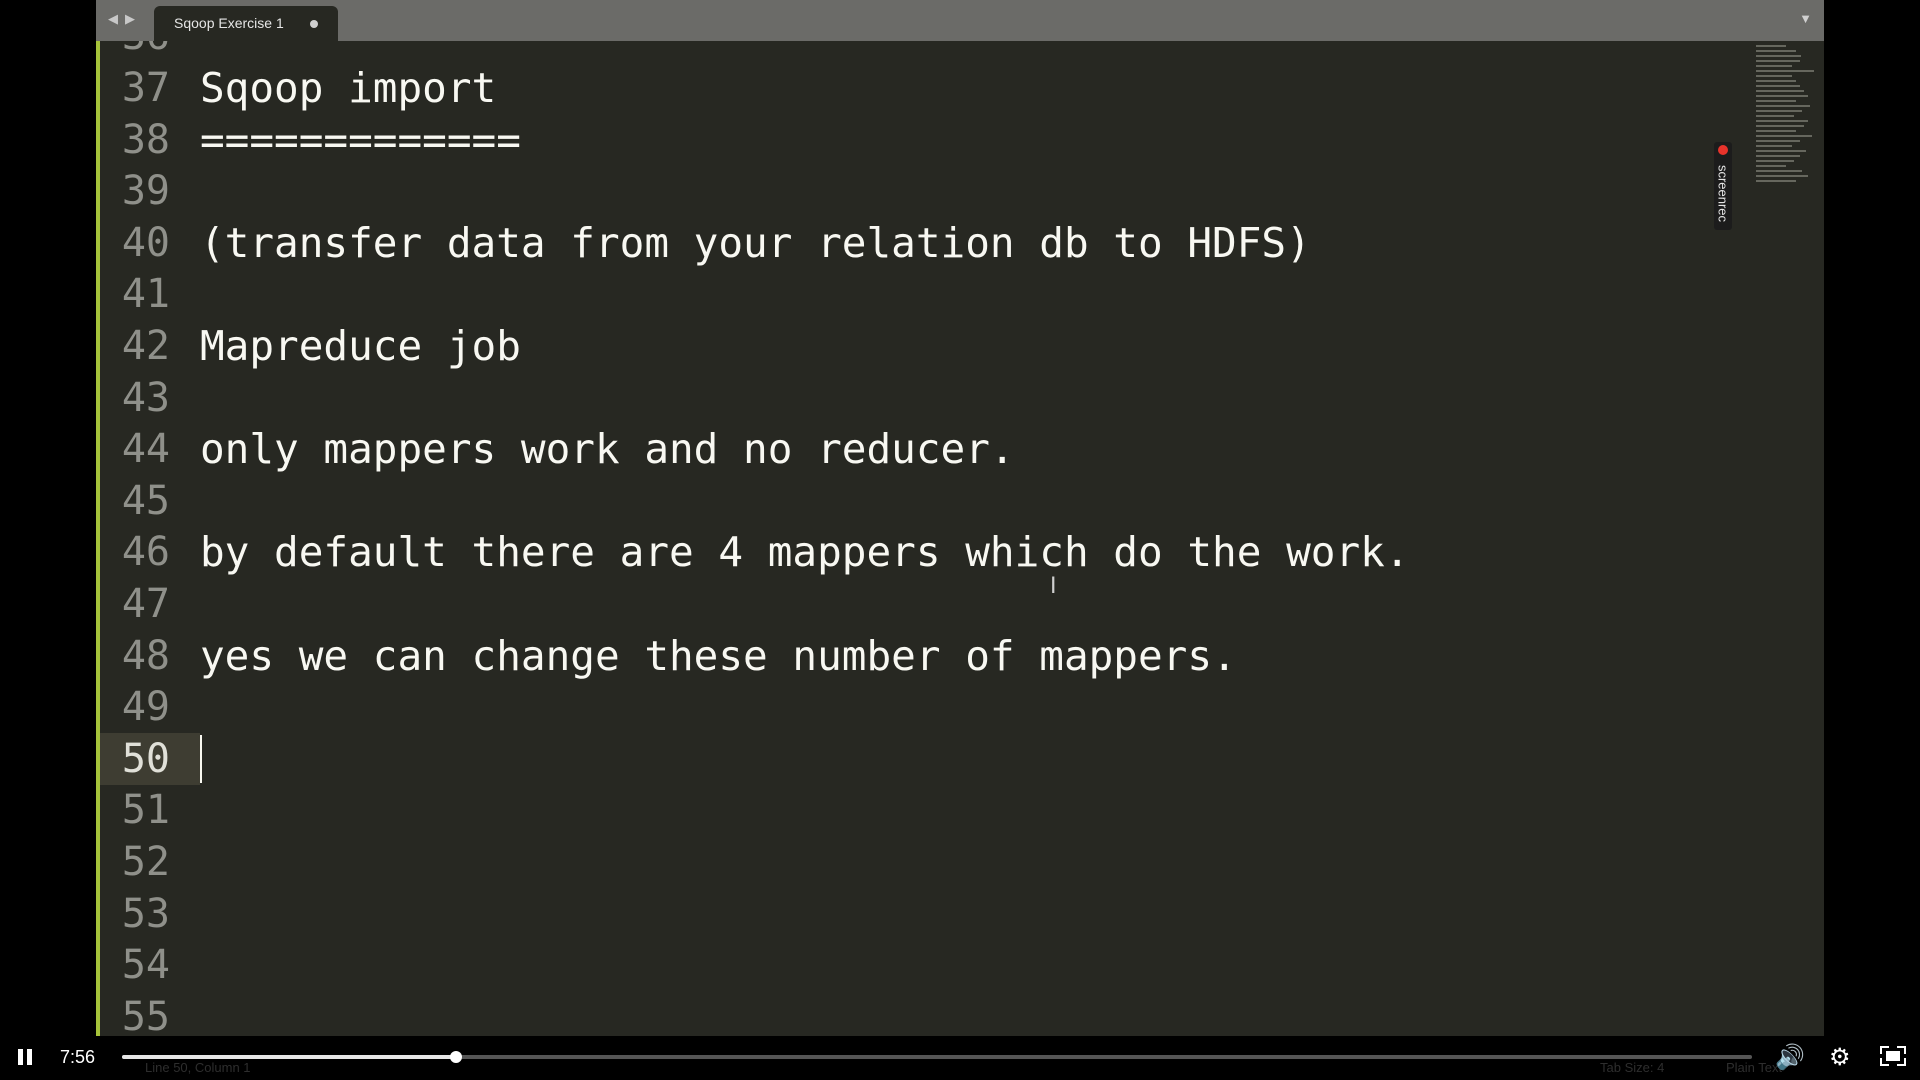  I want to click on line-number: 37, so click(145, 88).